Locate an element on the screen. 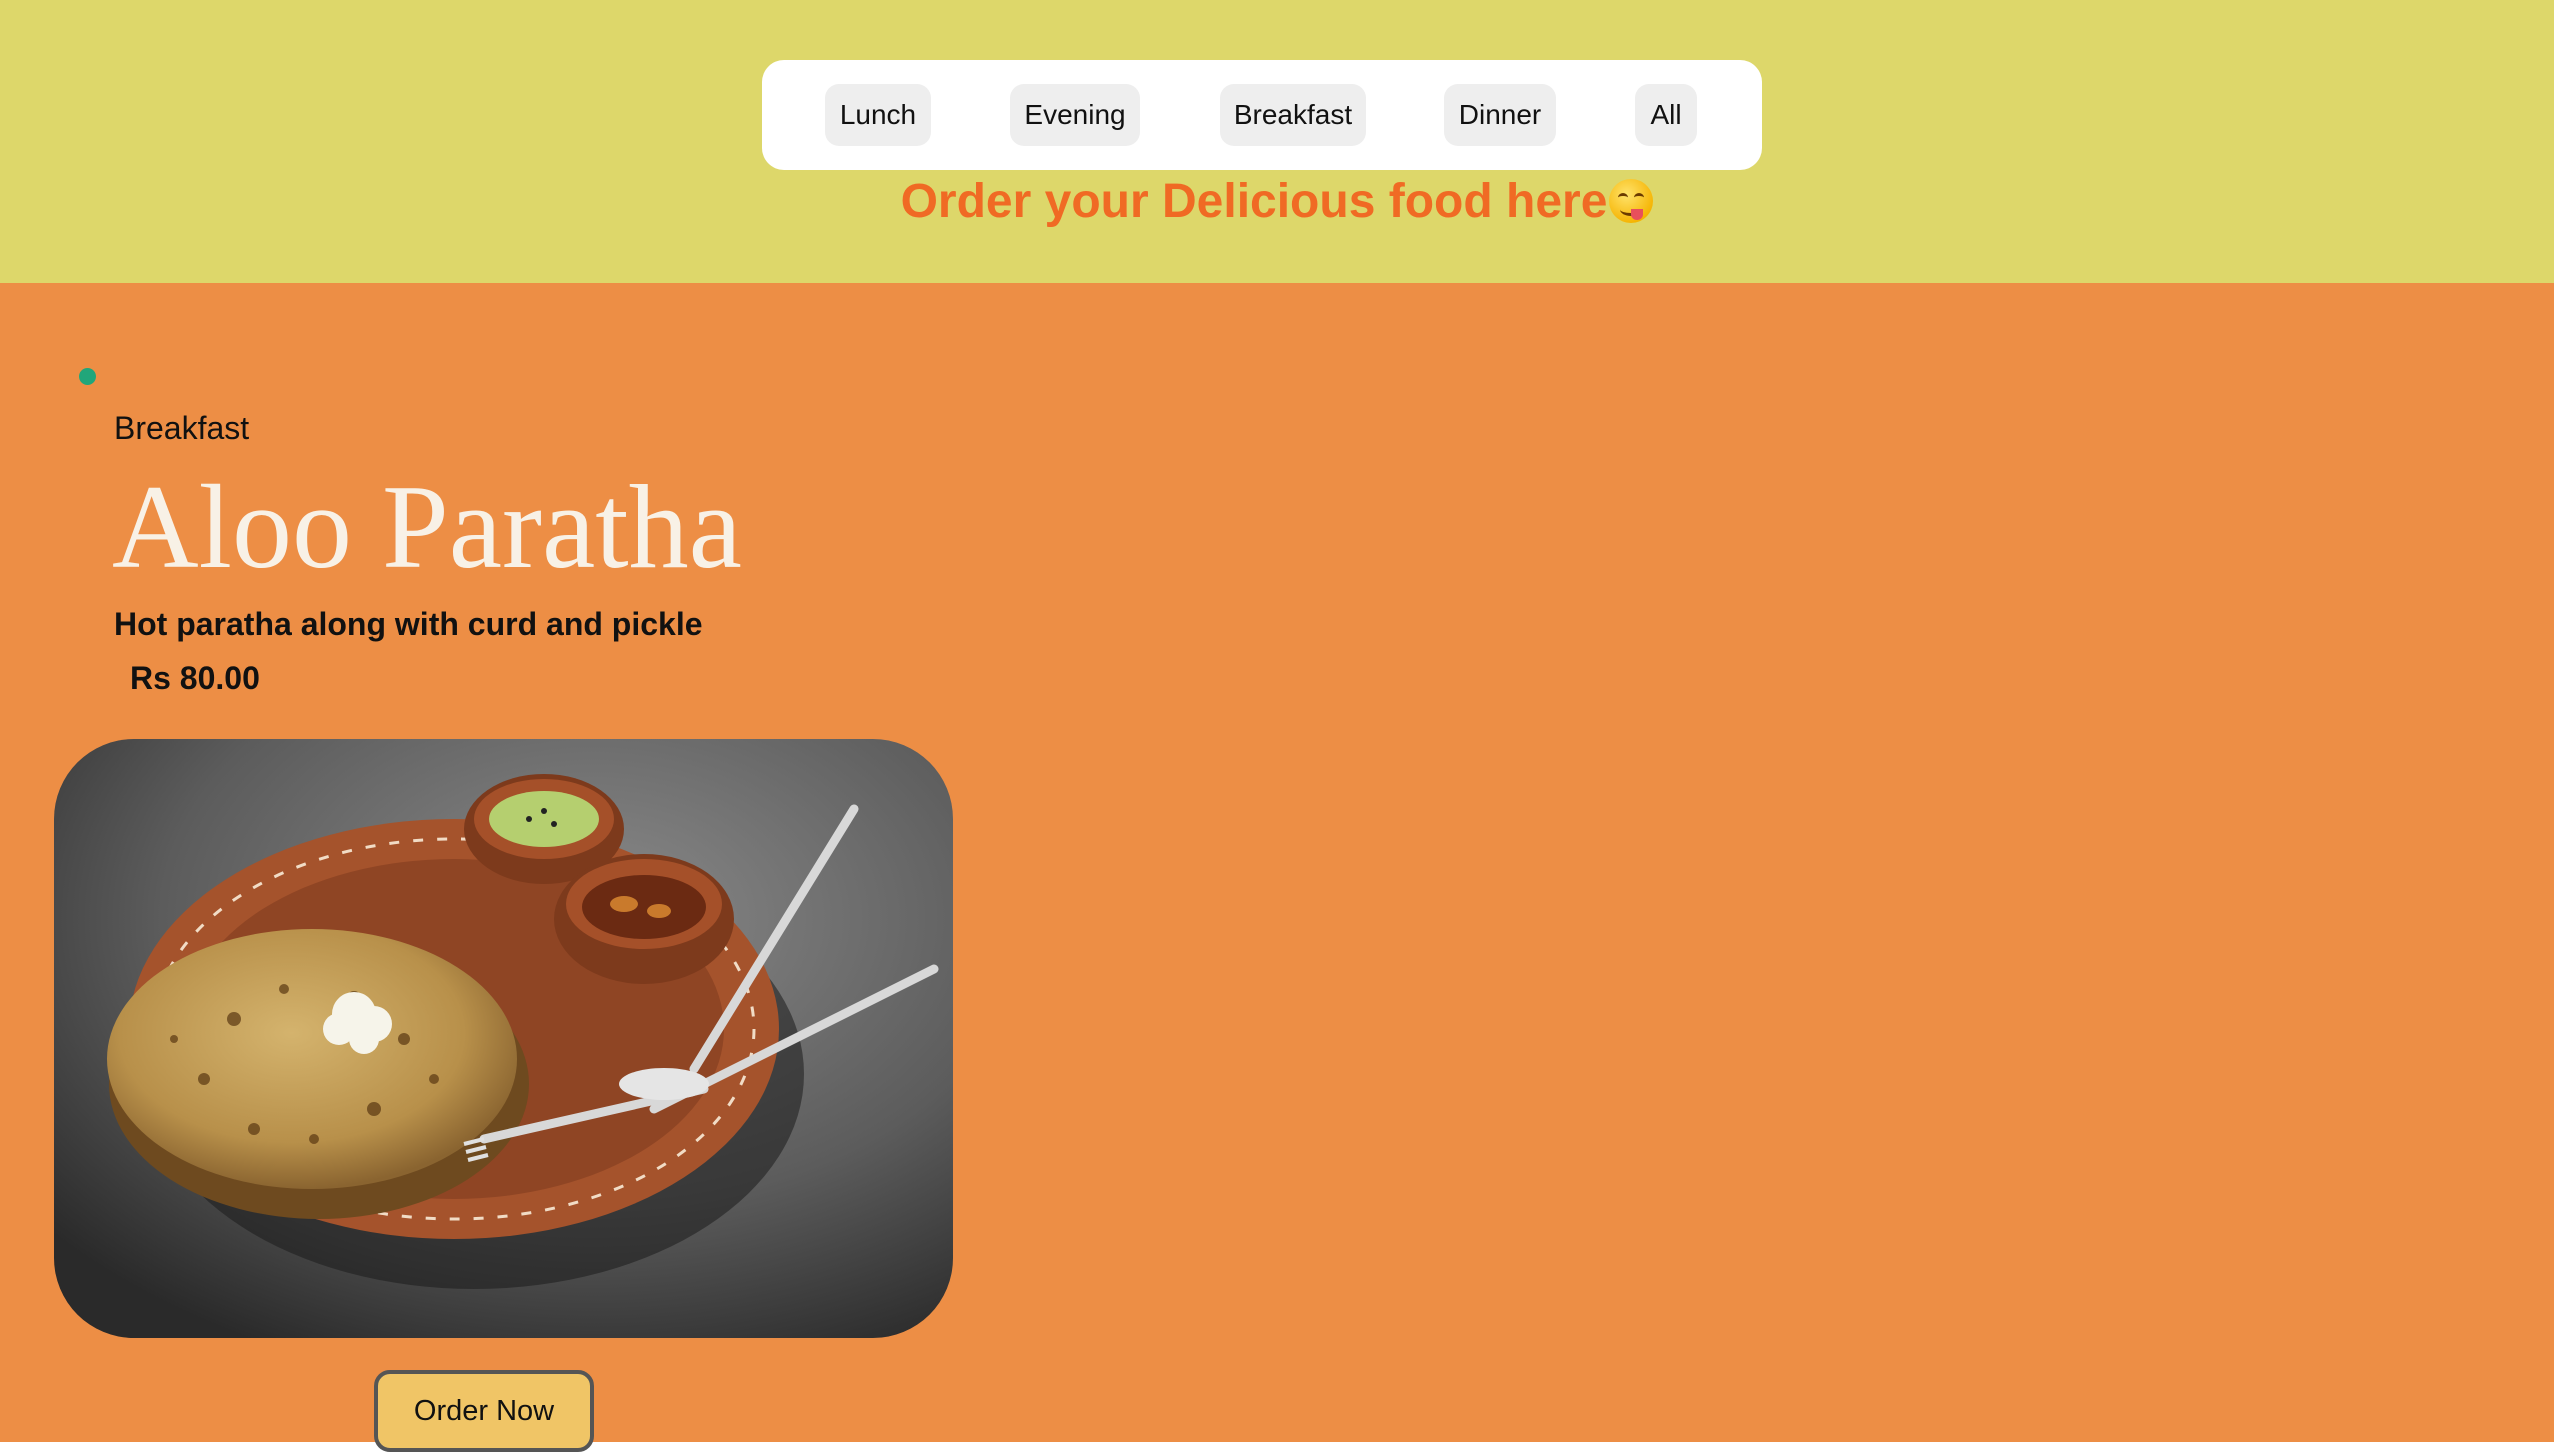 Image resolution: width=2554 pixels, height=1452 pixels. filter-lunch-button: Lunch is located at coordinates (878, 115).